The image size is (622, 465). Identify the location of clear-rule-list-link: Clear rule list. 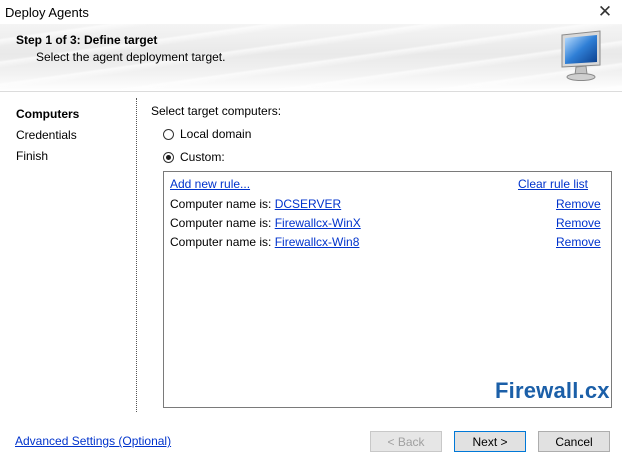
(553, 184).